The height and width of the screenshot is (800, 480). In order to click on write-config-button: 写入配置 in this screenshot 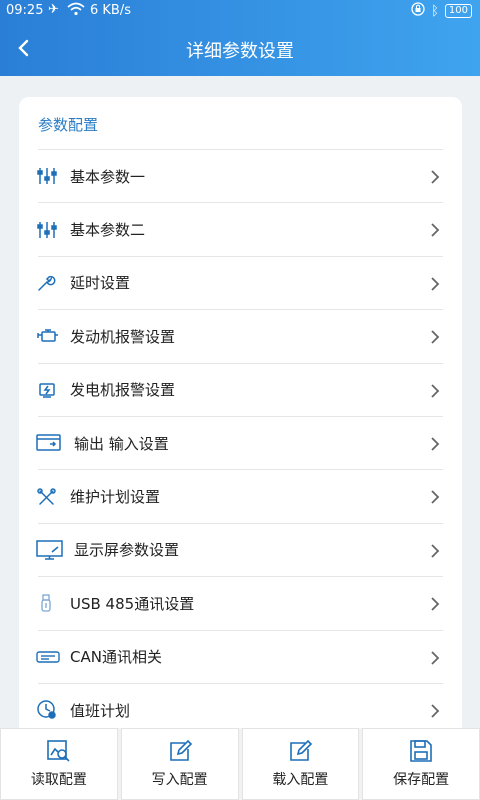, I will do `click(179, 764)`.